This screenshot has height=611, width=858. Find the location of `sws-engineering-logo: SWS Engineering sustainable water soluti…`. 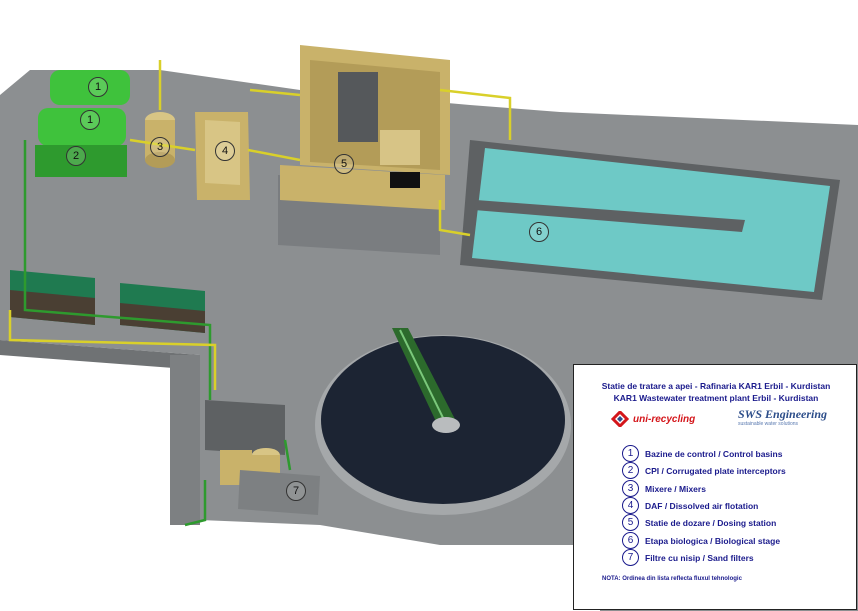

sws-engineering-logo: SWS Engineering sustainable water soluti… is located at coordinates (783, 417).